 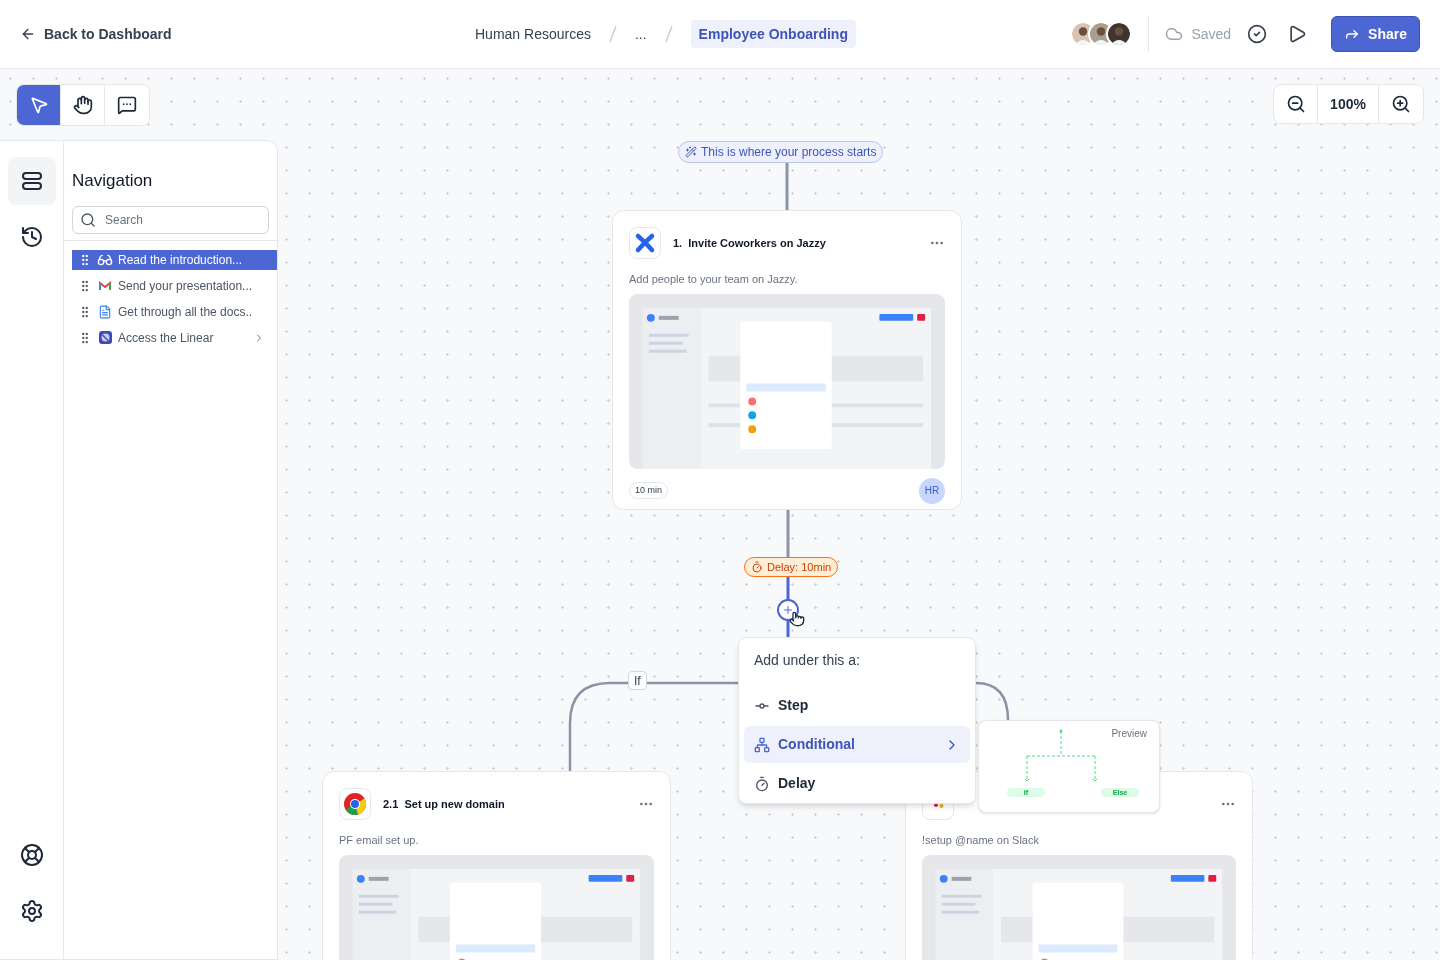 I want to click on step-description: Add people to your team on Jazzy., so click(x=714, y=279).